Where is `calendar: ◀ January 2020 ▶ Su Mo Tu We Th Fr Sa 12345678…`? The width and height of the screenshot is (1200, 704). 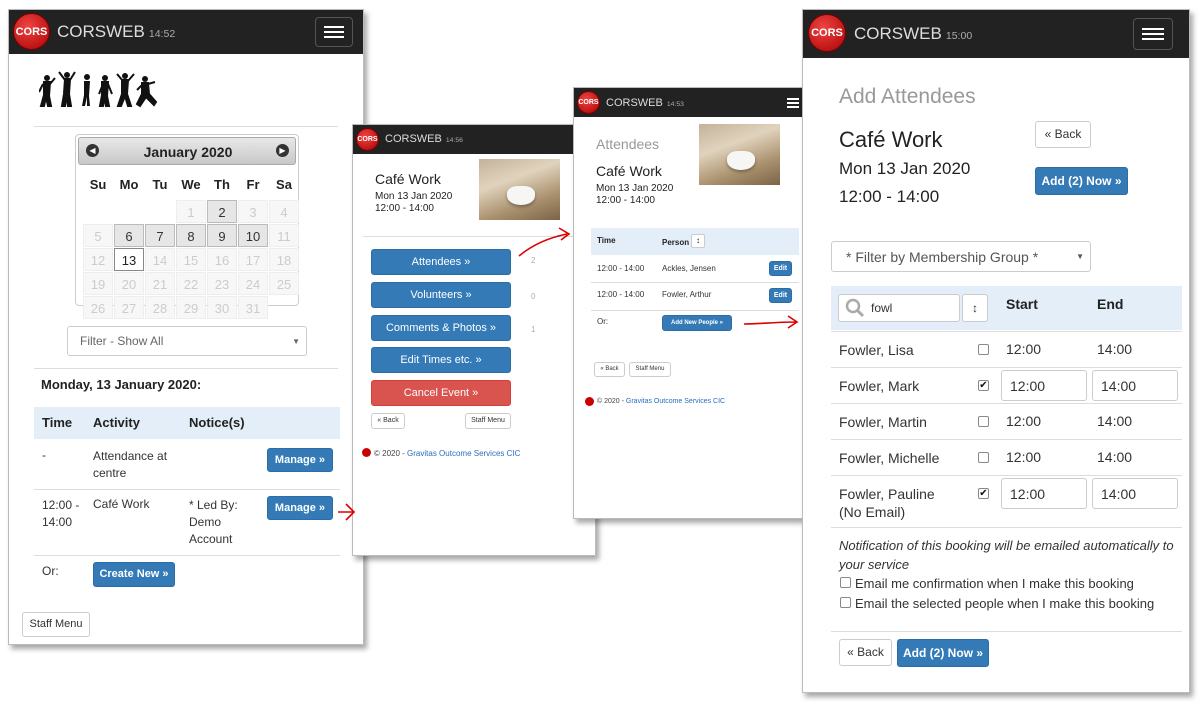
calendar: ◀ January 2020 ▶ Su Mo Tu We Th Fr Sa 12345678… is located at coordinates (187, 226).